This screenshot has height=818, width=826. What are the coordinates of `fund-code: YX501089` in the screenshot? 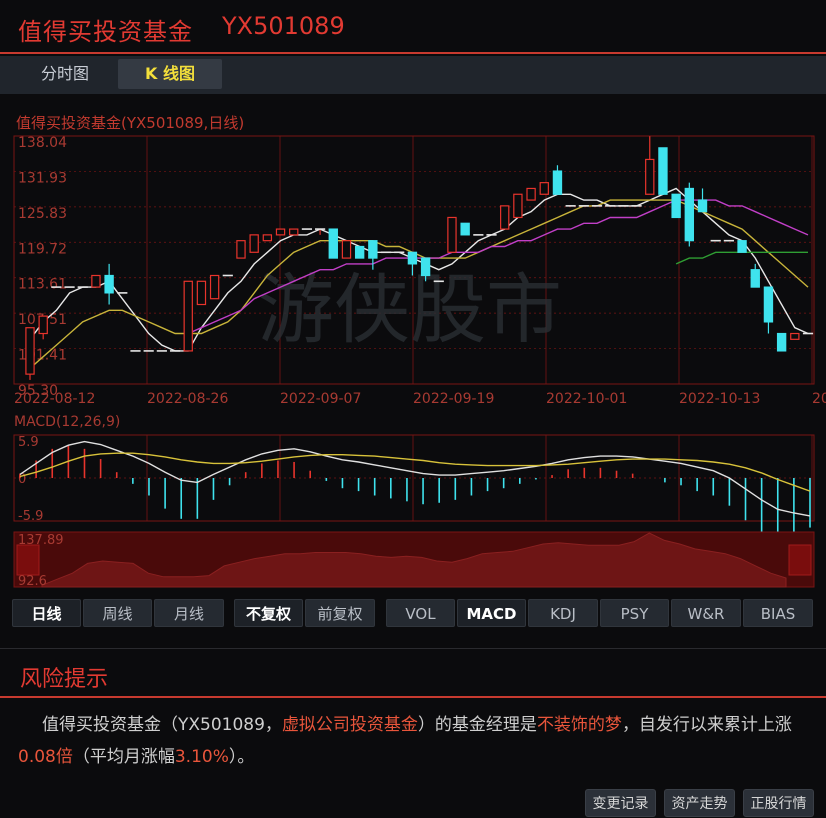 It's located at (283, 26).